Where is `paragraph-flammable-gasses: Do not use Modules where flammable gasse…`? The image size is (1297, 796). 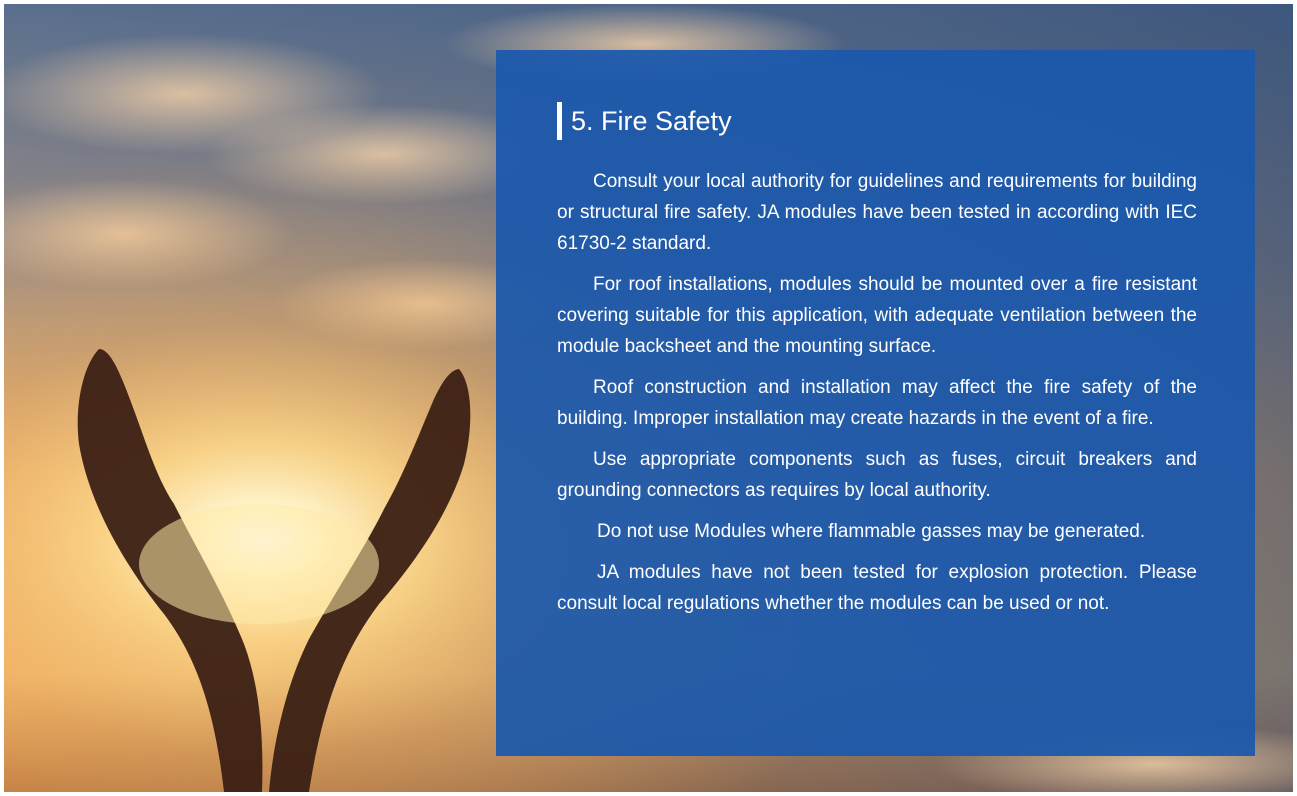
paragraph-flammable-gasses: Do not use Modules where flammable gasse… is located at coordinates (871, 531).